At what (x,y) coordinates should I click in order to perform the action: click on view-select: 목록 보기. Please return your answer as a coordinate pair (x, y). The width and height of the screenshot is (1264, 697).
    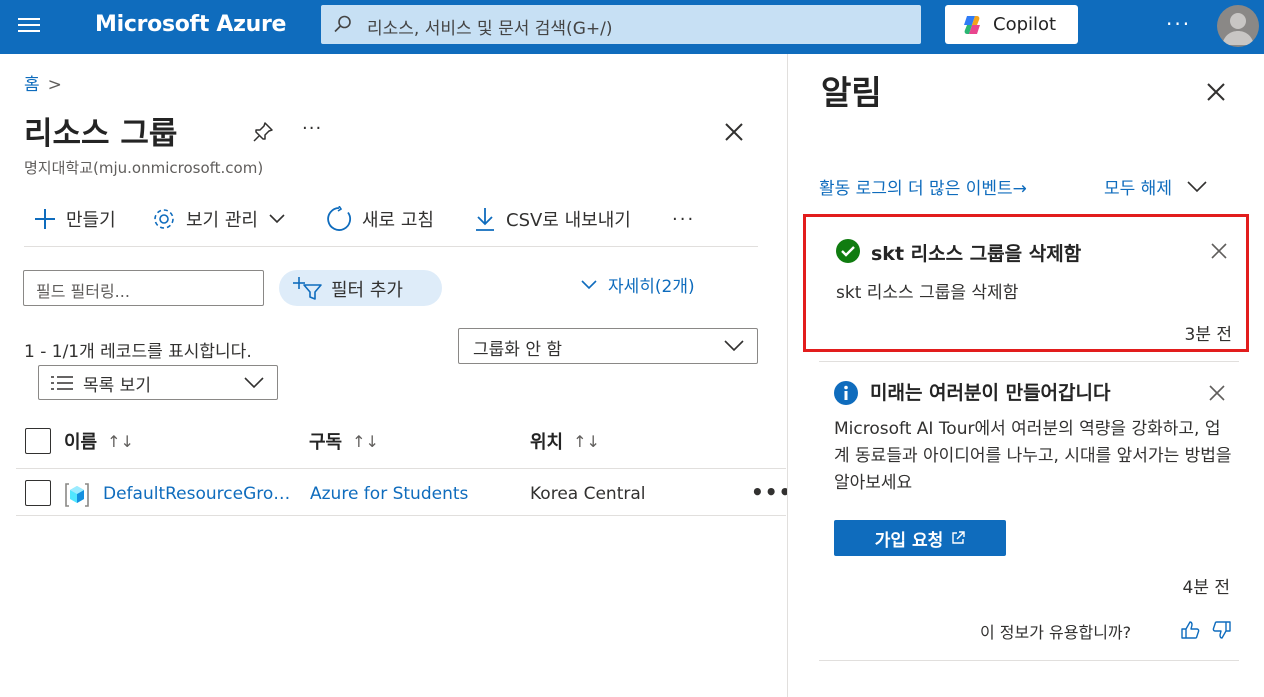
    Looking at the image, I should click on (158, 382).